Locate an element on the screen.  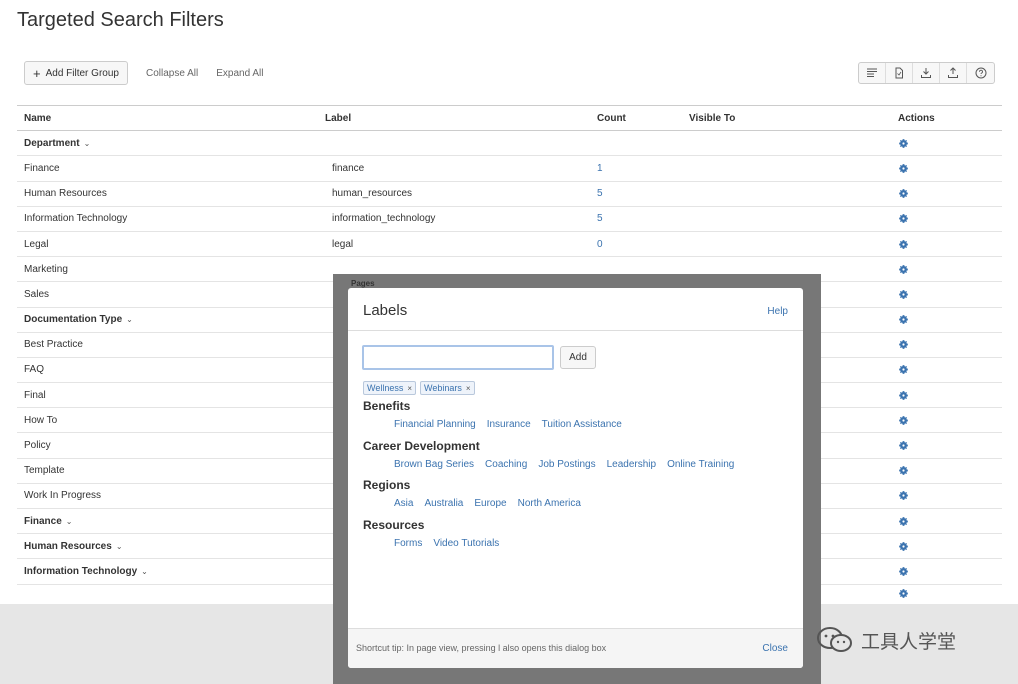
row-name: How To is located at coordinates (40, 420).